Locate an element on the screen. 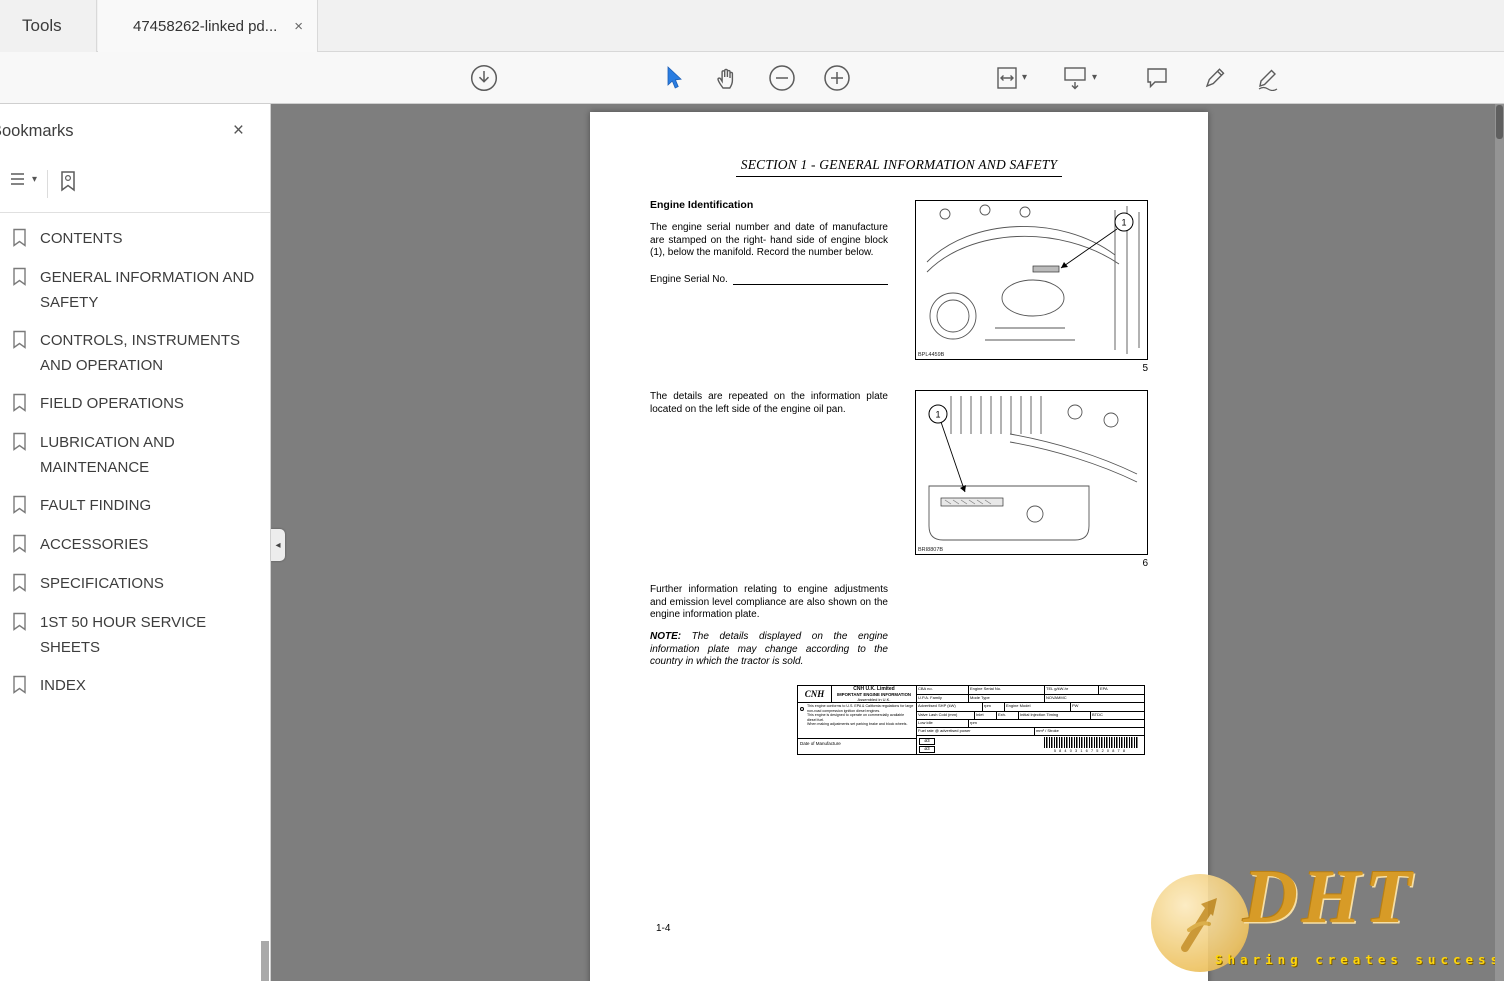 The height and width of the screenshot is (981, 1504). plate-cell: Fuel rate @ advertised power is located at coordinates (976, 732).